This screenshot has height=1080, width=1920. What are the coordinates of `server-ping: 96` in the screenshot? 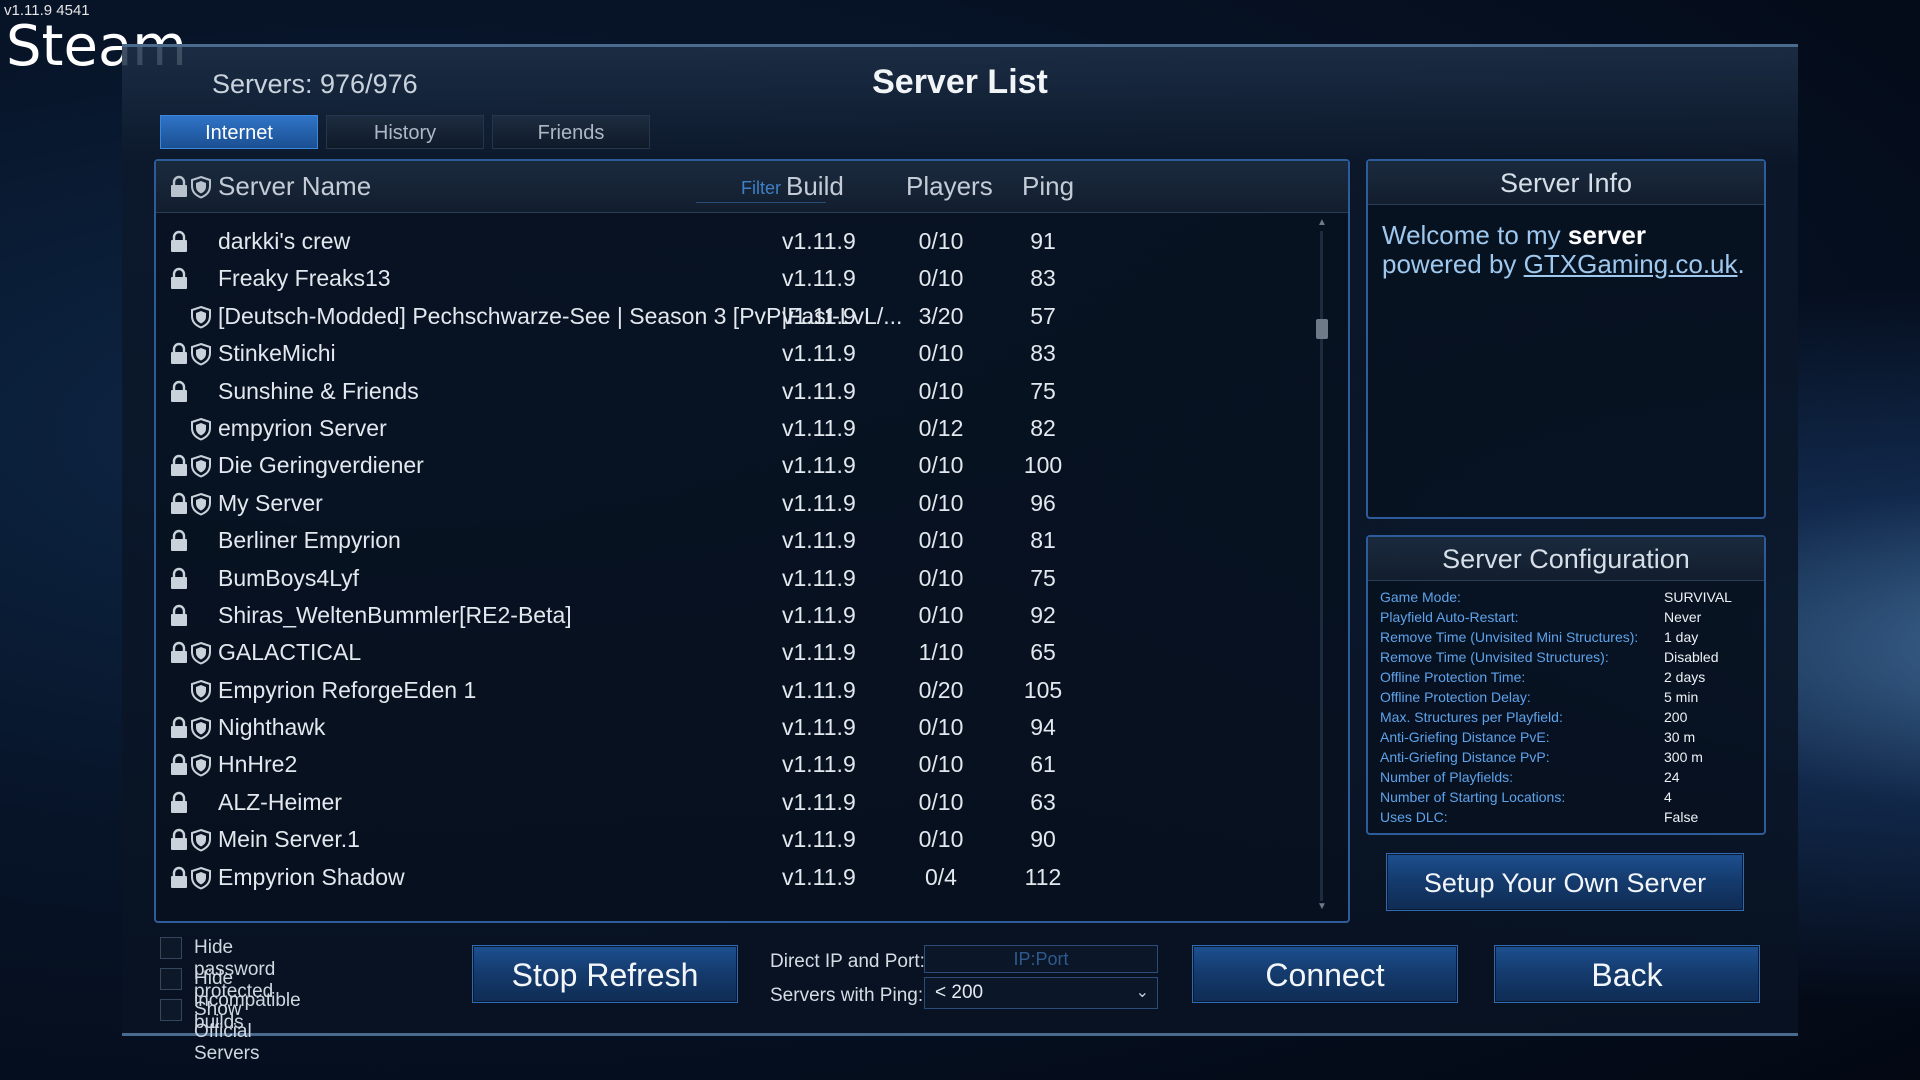 It's located at (1043, 502).